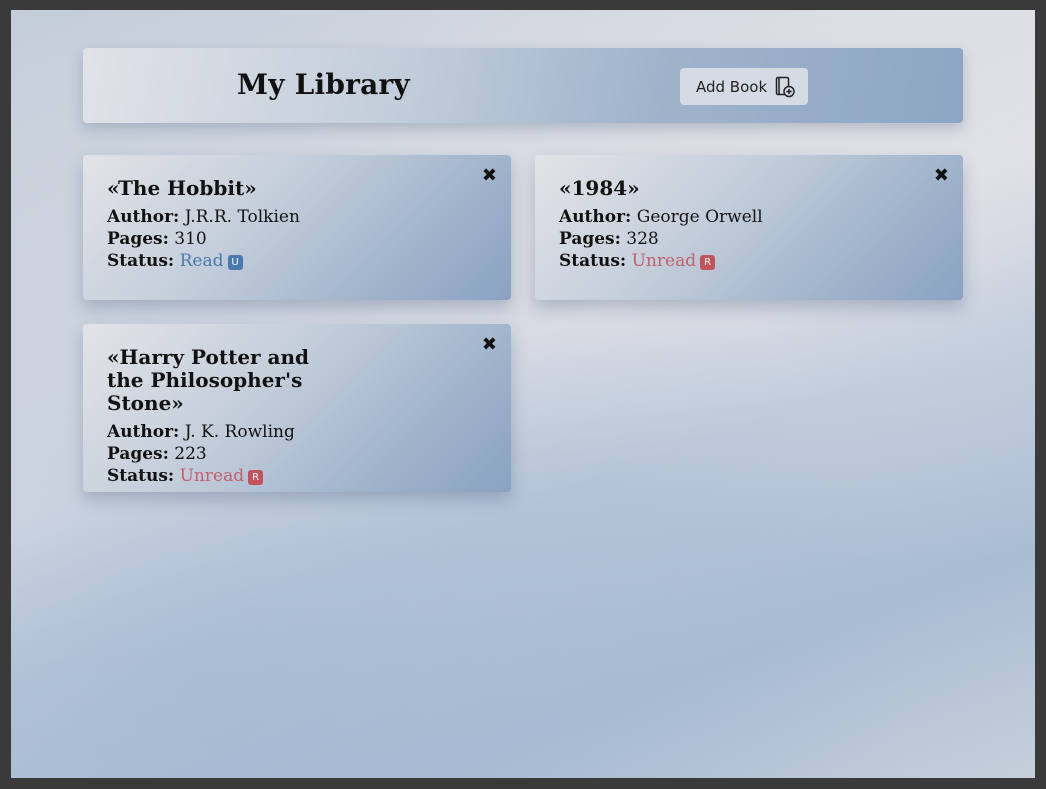 The width and height of the screenshot is (1046, 789). Describe the element at coordinates (523, 85) in the screenshot. I see `library-header: My Library Add Book` at that location.